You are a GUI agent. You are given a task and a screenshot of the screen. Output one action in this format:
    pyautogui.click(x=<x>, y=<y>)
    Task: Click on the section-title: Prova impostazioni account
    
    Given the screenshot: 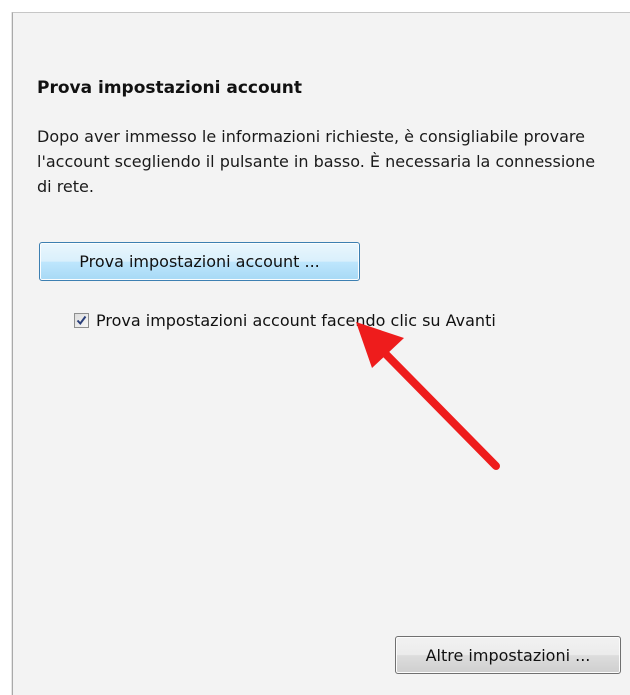 What is the action you would take?
    pyautogui.click(x=169, y=88)
    